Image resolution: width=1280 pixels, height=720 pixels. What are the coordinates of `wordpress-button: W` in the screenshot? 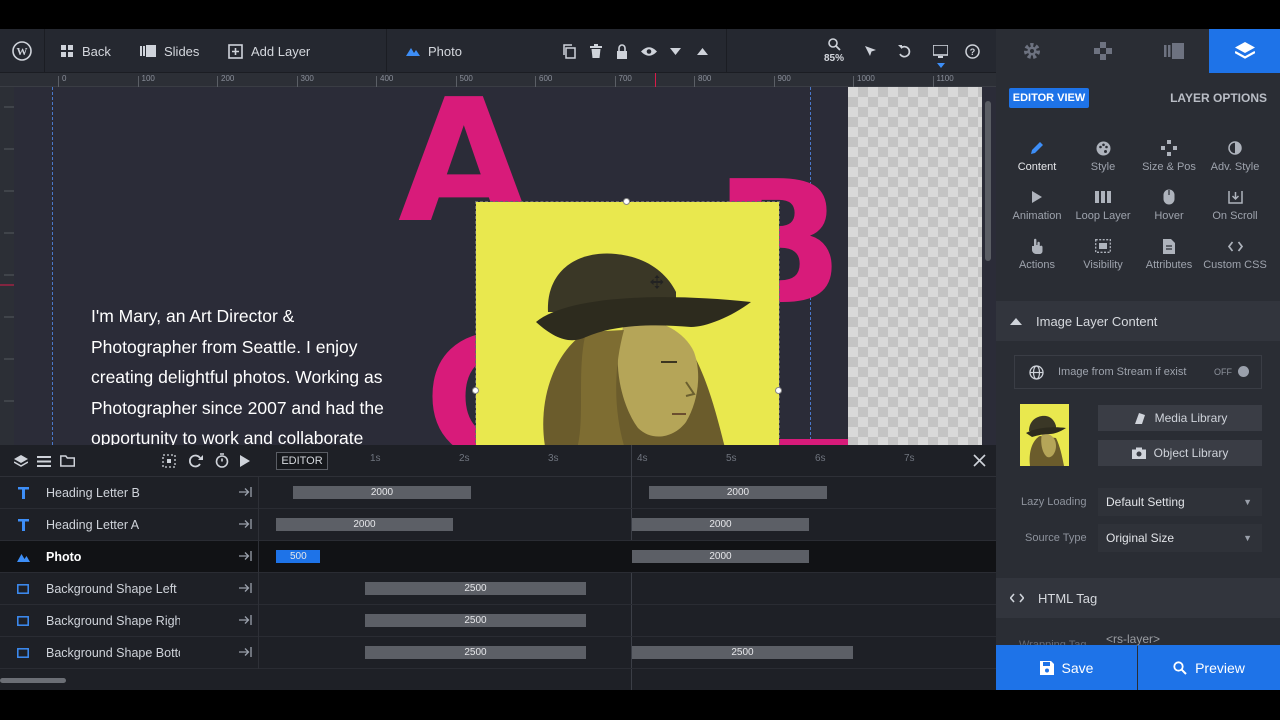 It's located at (22, 51).